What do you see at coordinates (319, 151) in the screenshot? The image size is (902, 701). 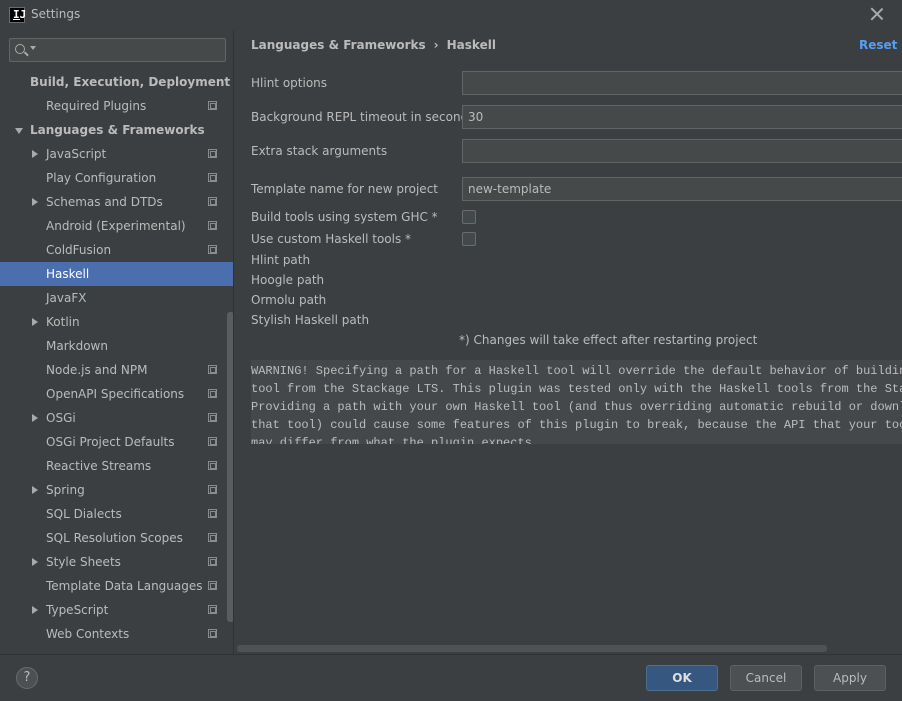 I see `extra-stack-arguments-label: Extra stack arguments` at bounding box center [319, 151].